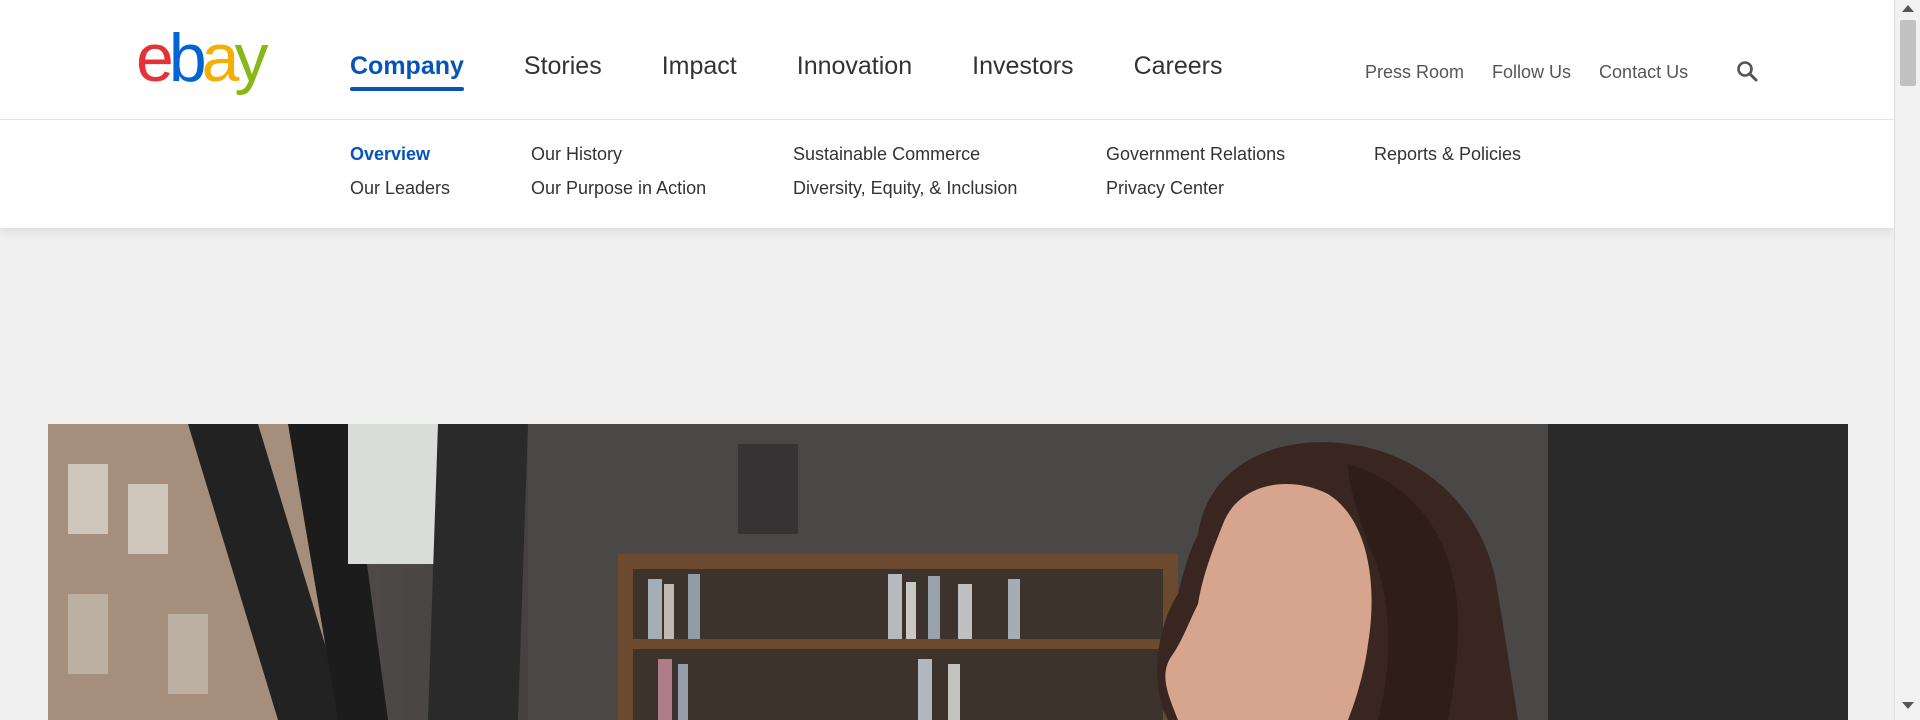 The image size is (1920, 720). Describe the element at coordinates (1195, 188) in the screenshot. I see `subnav-privacy-center: Privacy Center` at that location.